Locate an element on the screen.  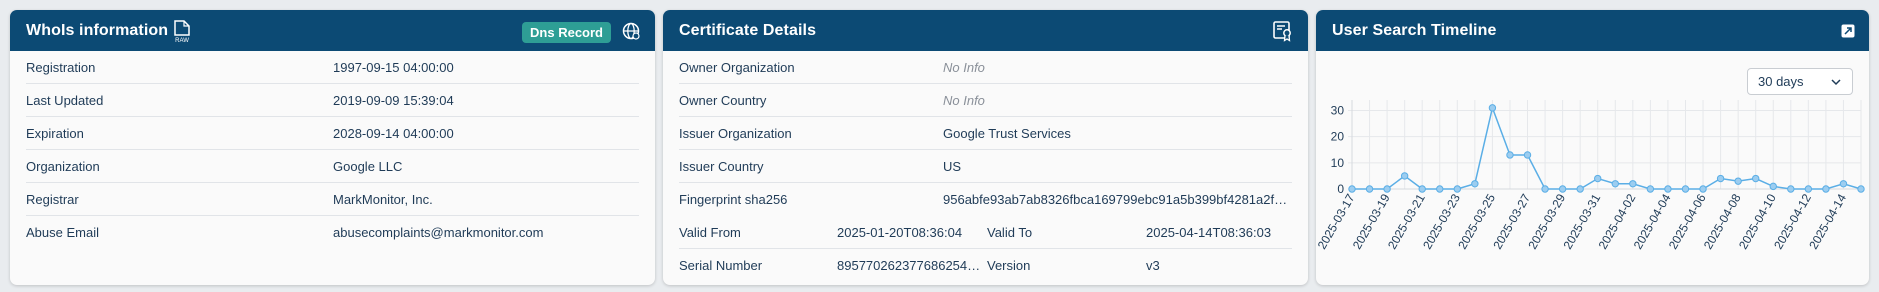
whois-title: WhoIs information is located at coordinates (97, 30).